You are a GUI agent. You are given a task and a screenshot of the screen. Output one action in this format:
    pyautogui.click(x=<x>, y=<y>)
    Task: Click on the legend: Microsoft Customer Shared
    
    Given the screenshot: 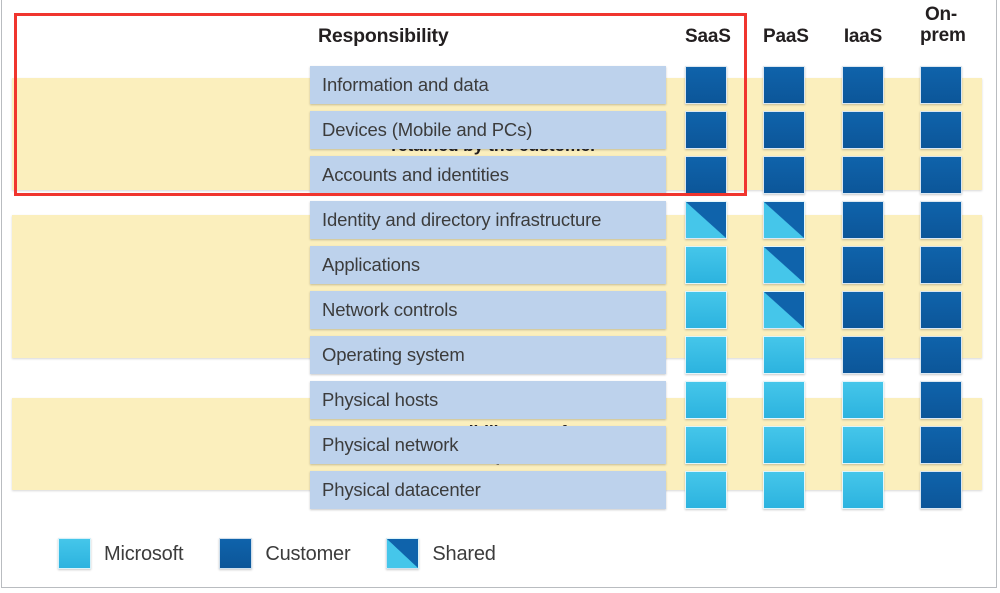 What is the action you would take?
    pyautogui.click(x=295, y=553)
    